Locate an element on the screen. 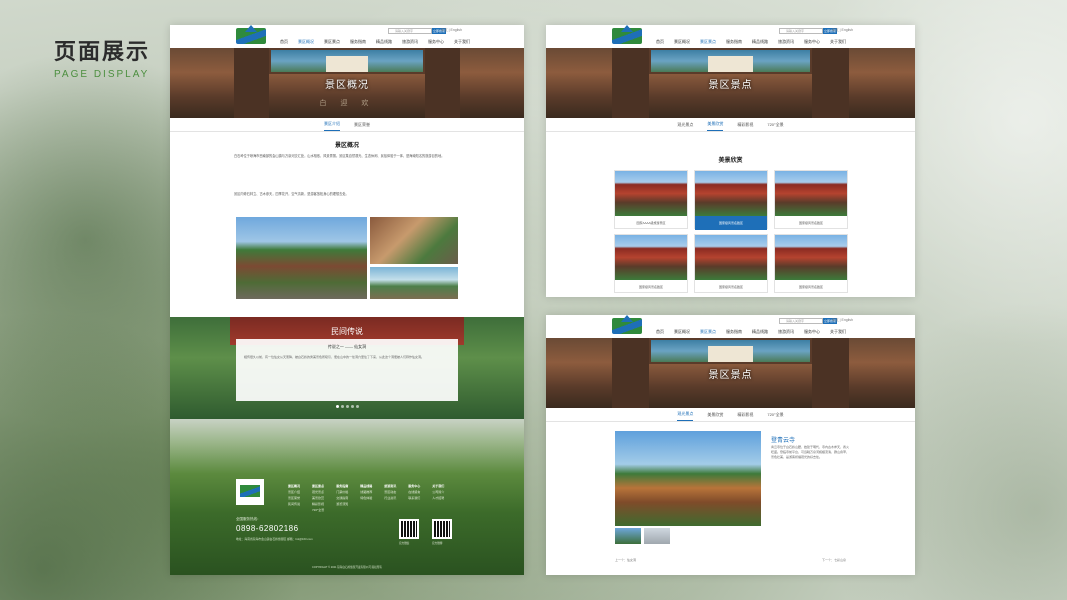 Image resolution: width=1067 pixels, height=600 pixels. footer-column: 旅游资讯 景区动态 行业资讯 is located at coordinates (390, 498).